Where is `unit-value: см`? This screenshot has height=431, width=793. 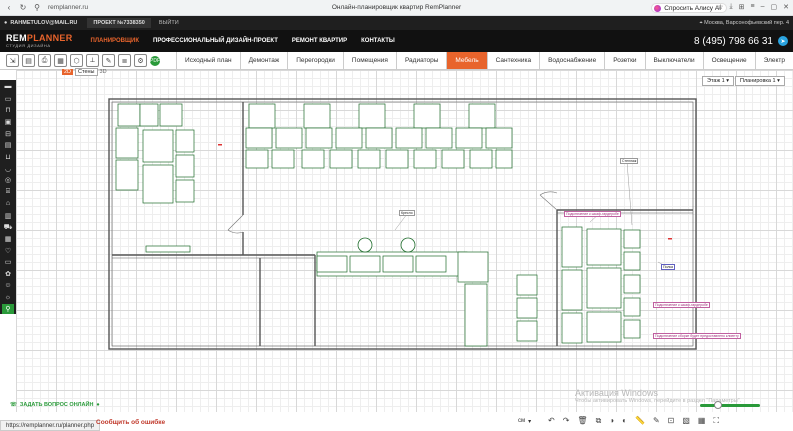
unit-value: см is located at coordinates (522, 421).